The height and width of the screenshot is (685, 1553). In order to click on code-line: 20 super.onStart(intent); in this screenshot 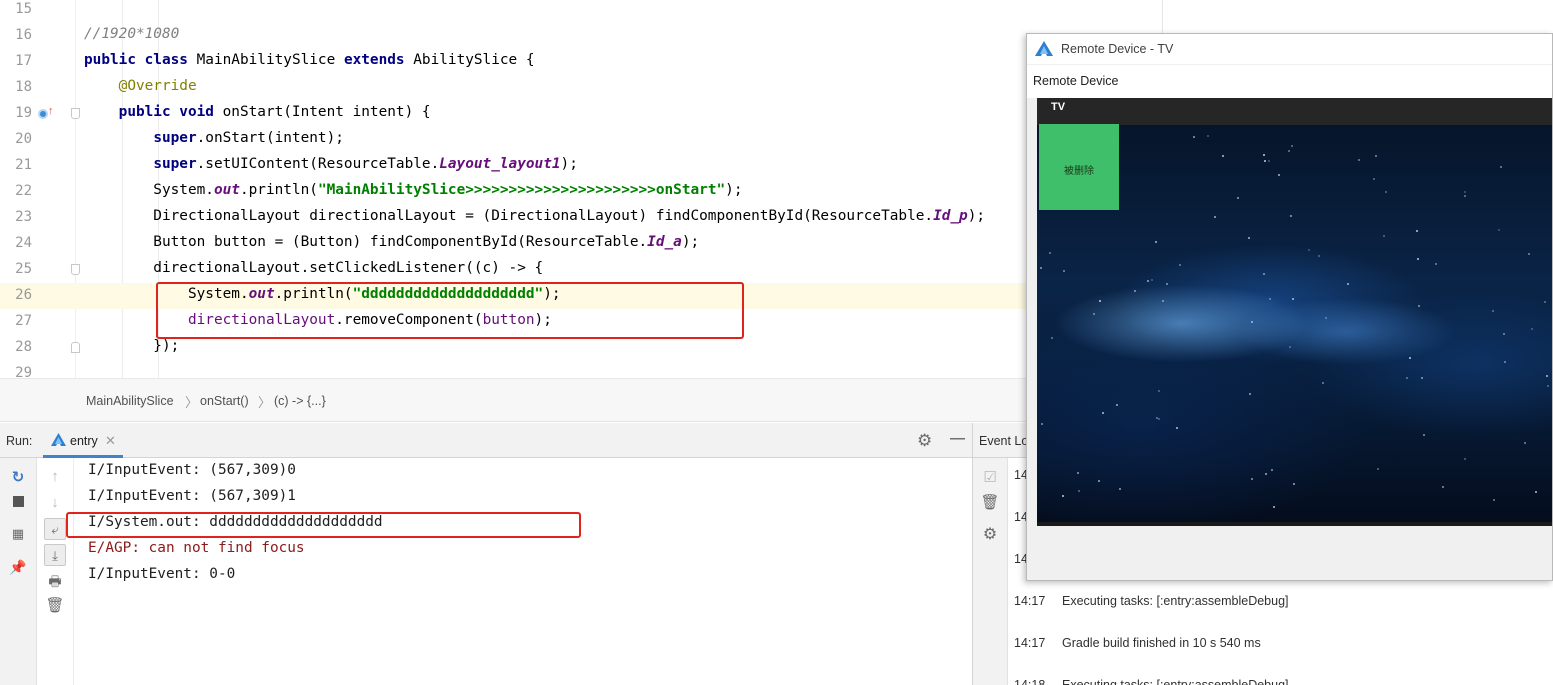, I will do `click(581, 140)`.